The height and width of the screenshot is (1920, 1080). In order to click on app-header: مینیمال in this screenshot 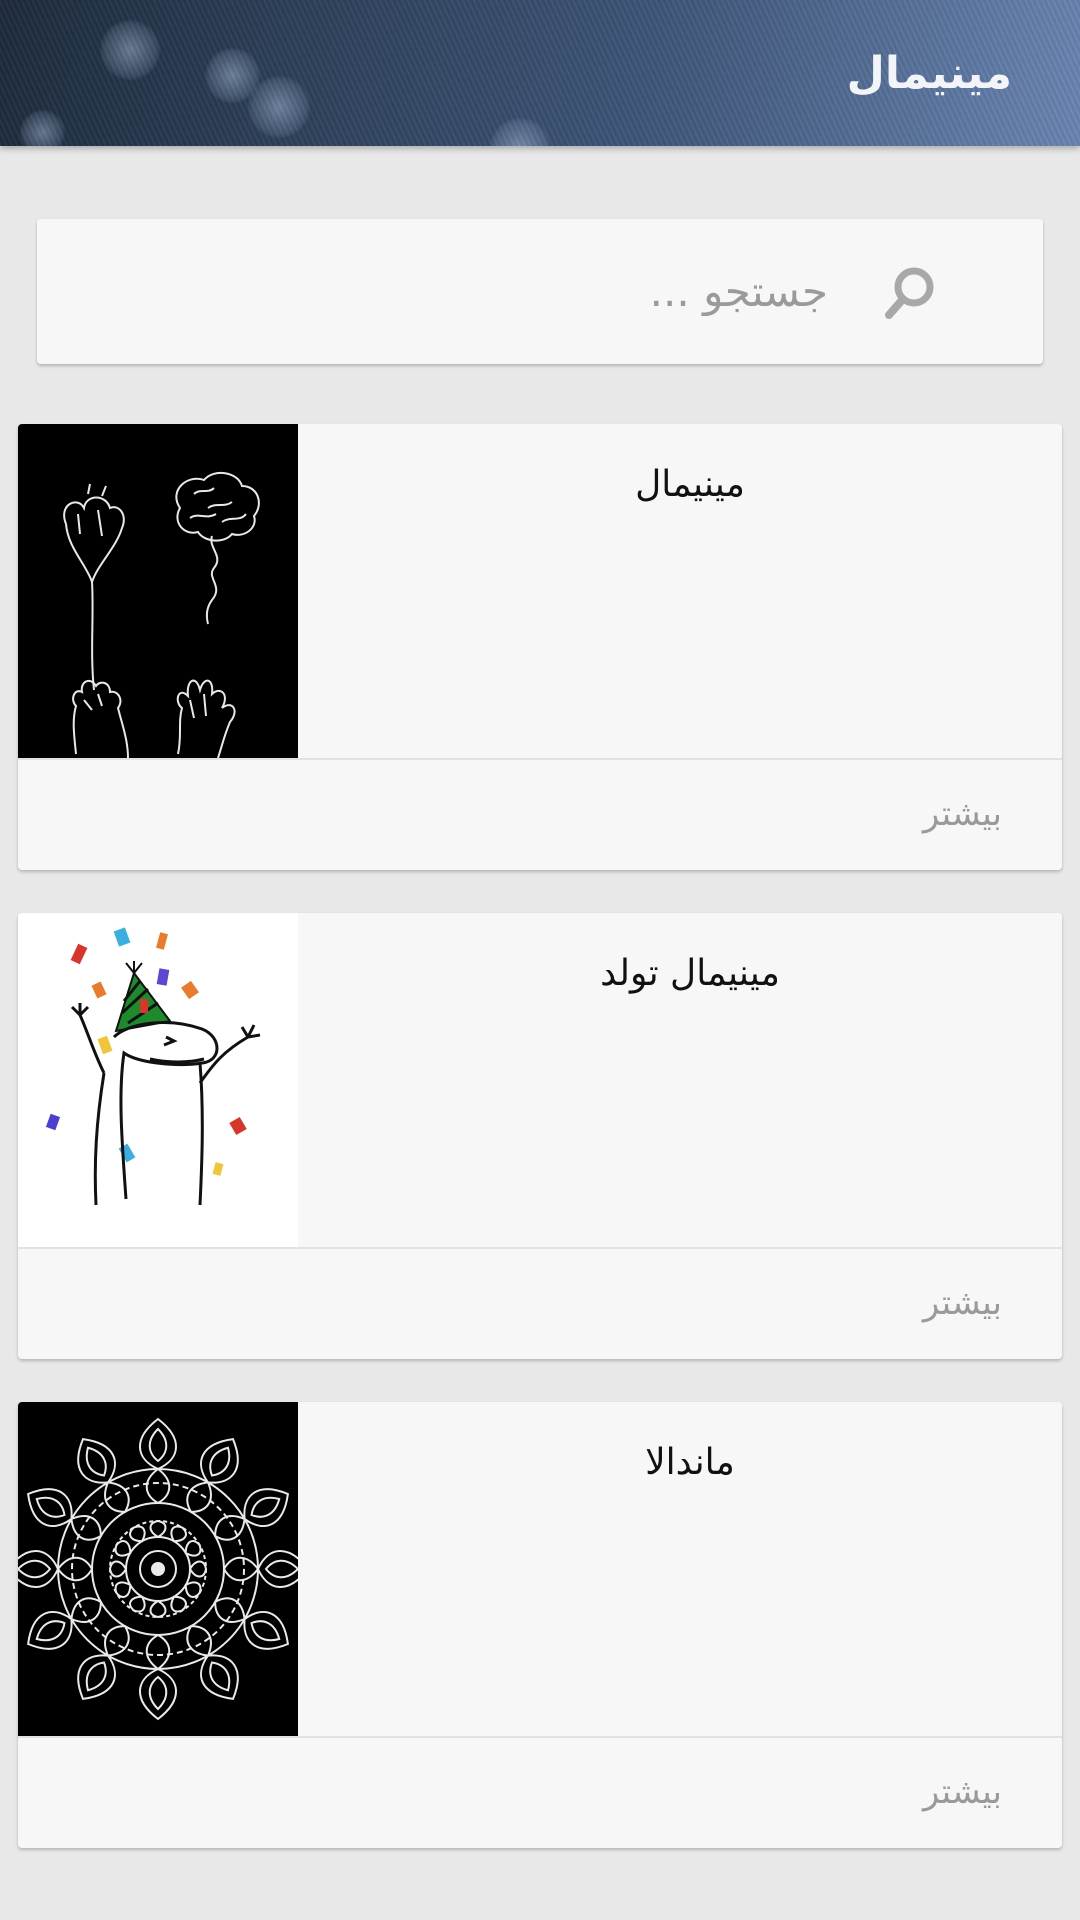, I will do `click(540, 73)`.